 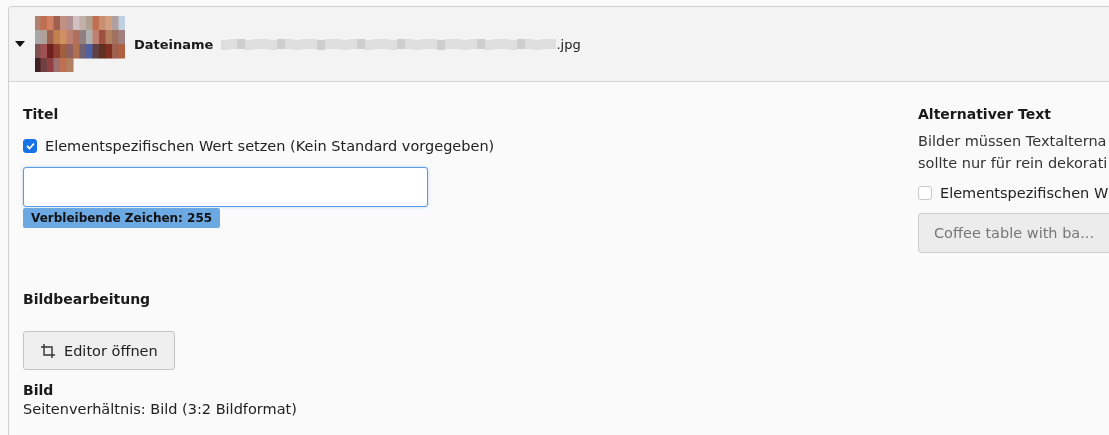 I want to click on remaining-characters: Verbleibende Zeichen: 255, so click(x=122, y=218).